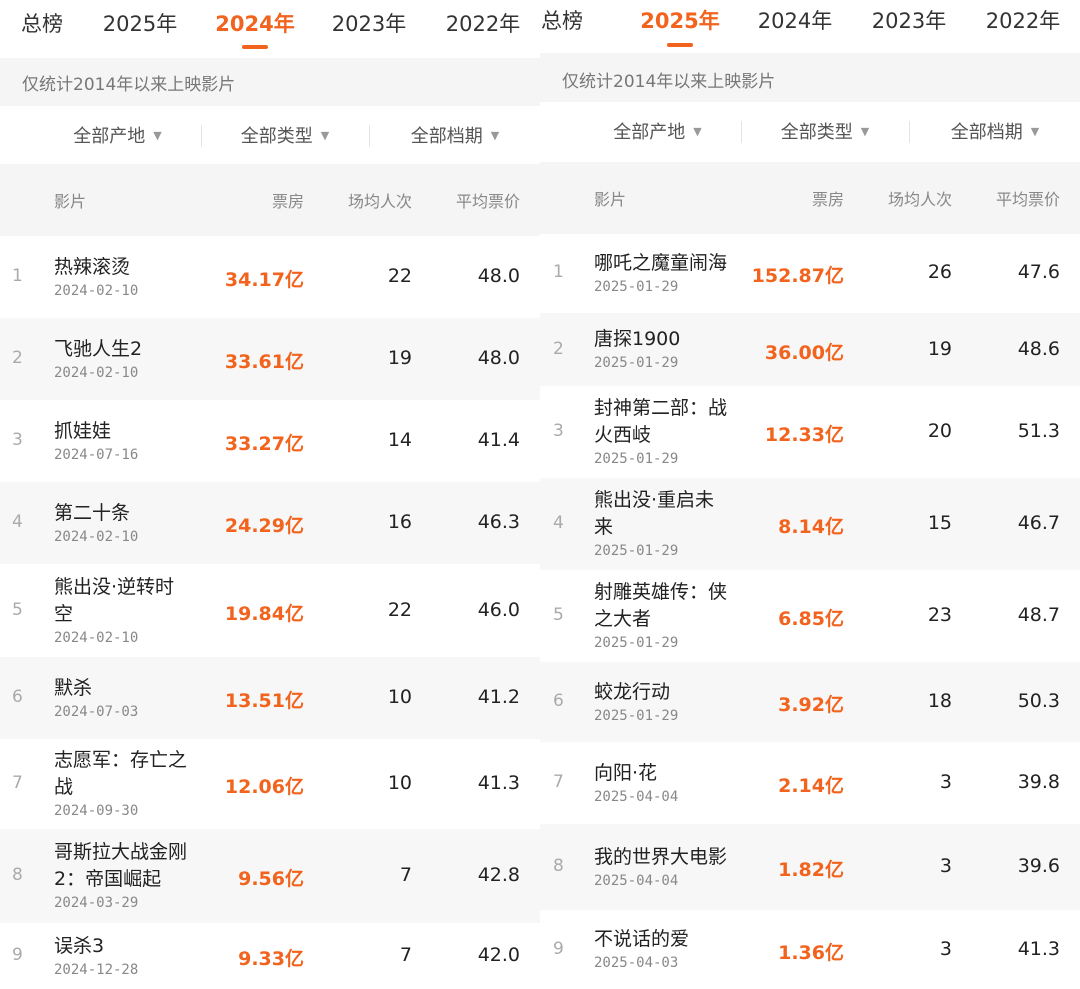  I want to click on table-row: 5 熊出没·逆转时空 2024-02-10 19.84亿 22 46.0, so click(270, 610).